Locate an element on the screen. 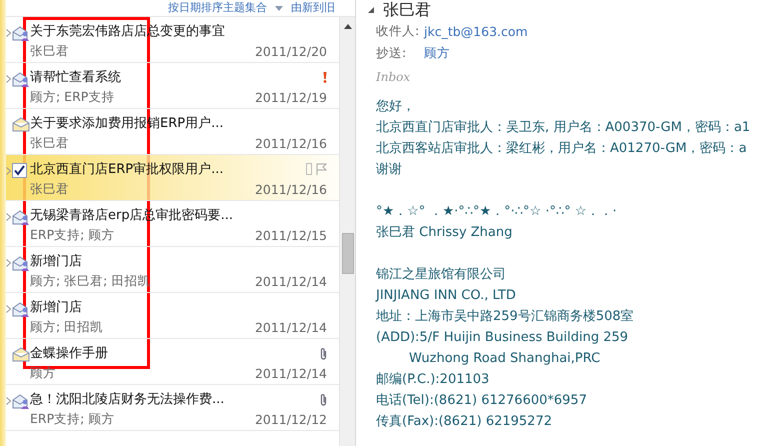 The height and width of the screenshot is (446, 777). body-line: 谢谢 is located at coordinates (389, 170).